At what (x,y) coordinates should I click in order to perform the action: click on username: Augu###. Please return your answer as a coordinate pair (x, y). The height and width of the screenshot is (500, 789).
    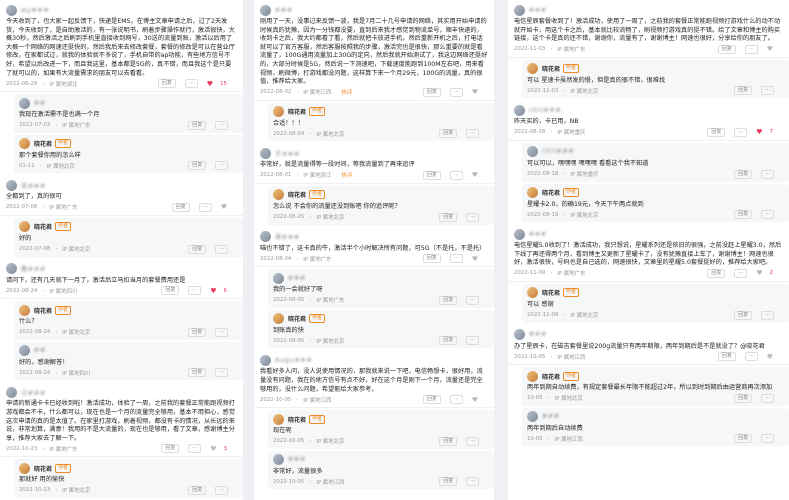
    Looking at the image, I should click on (294, 360).